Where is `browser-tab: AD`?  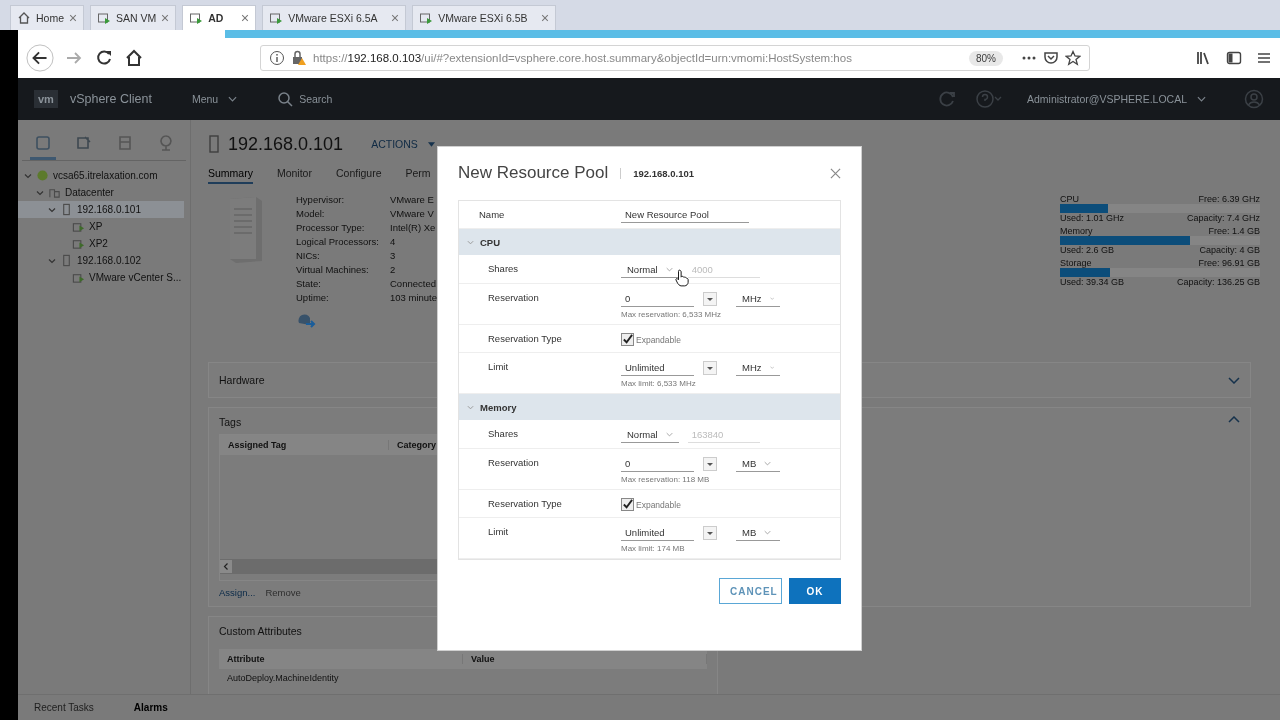 browser-tab: AD is located at coordinates (219, 17).